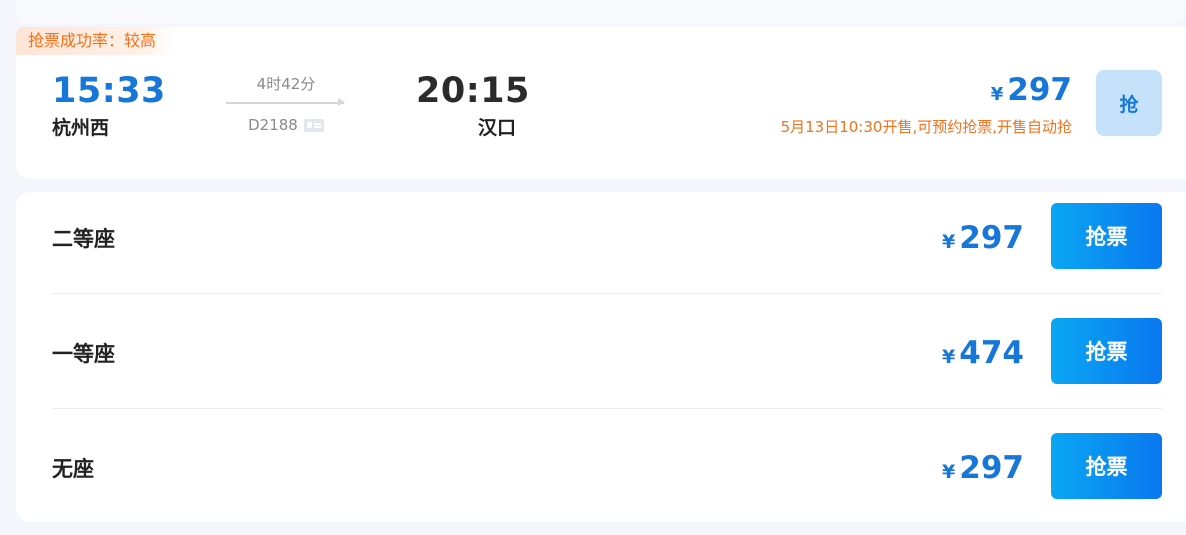  I want to click on train-number-row: D2188, so click(286, 125).